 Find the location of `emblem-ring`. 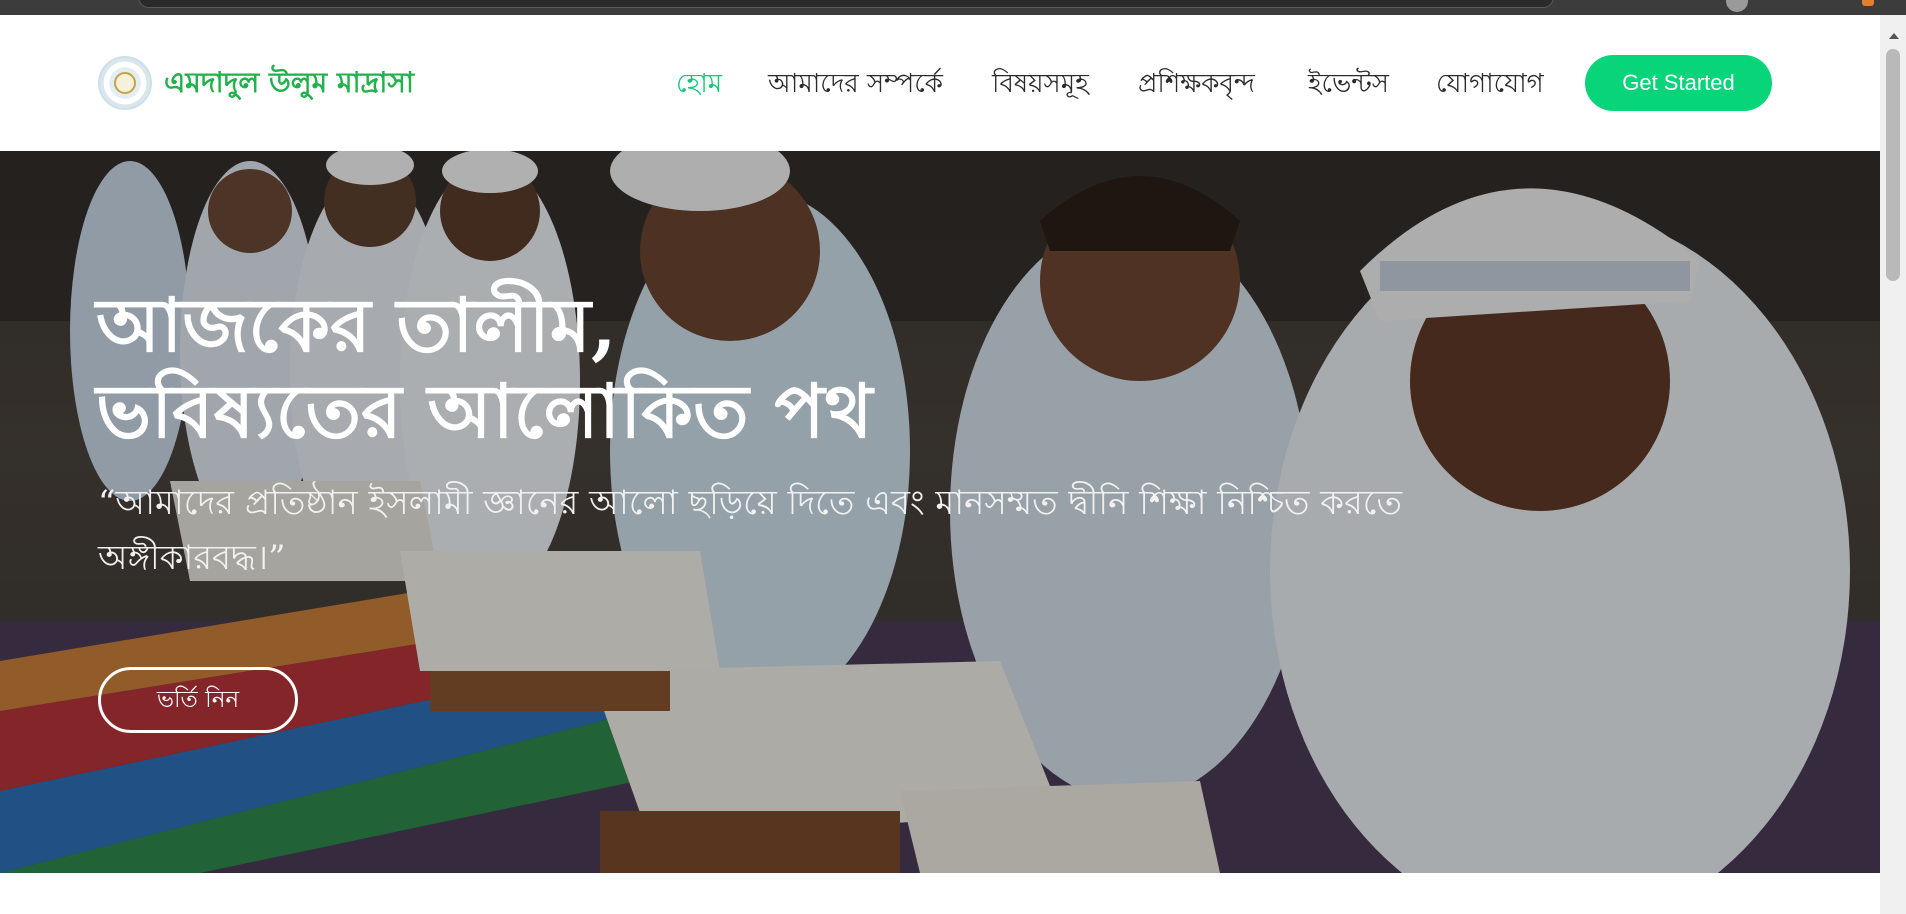

emblem-ring is located at coordinates (125, 83).